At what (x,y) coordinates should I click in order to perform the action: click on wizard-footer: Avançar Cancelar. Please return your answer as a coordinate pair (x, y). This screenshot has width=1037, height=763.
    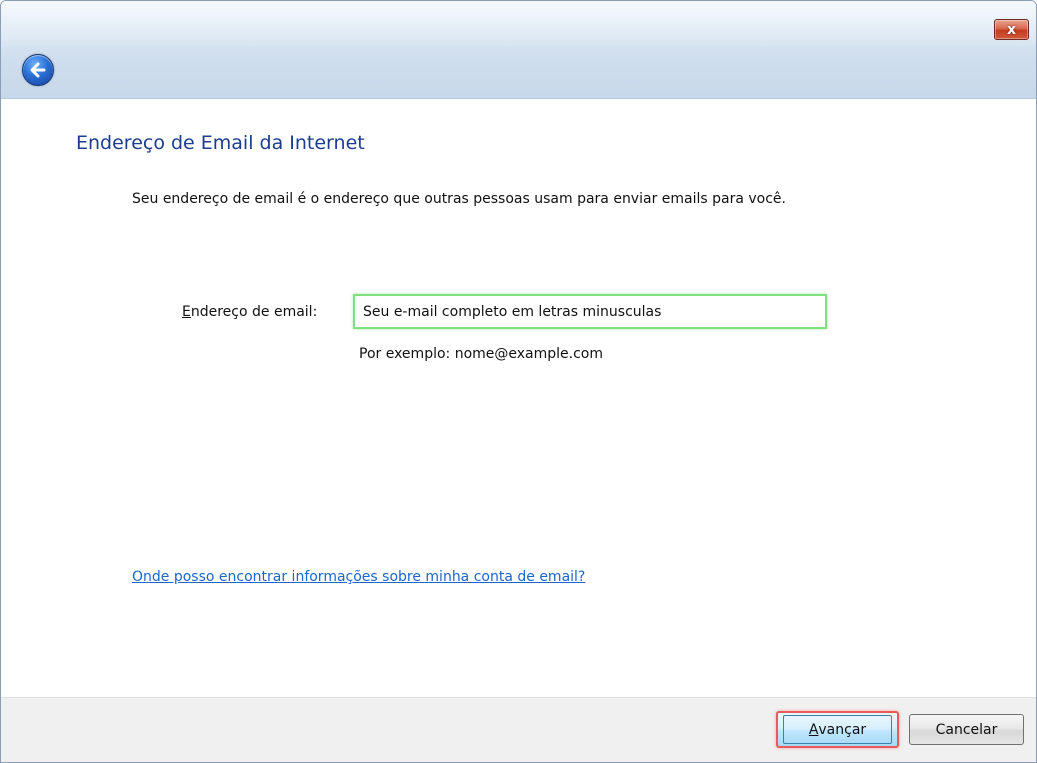
    Looking at the image, I should click on (518, 729).